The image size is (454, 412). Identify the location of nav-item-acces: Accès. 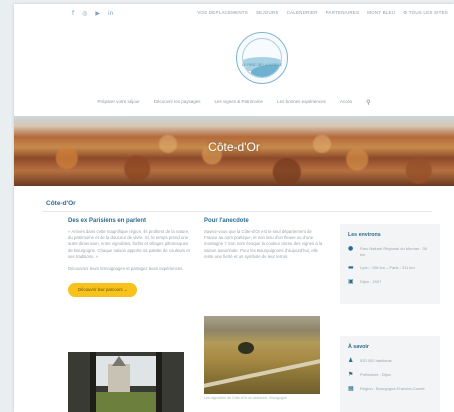
(346, 102).